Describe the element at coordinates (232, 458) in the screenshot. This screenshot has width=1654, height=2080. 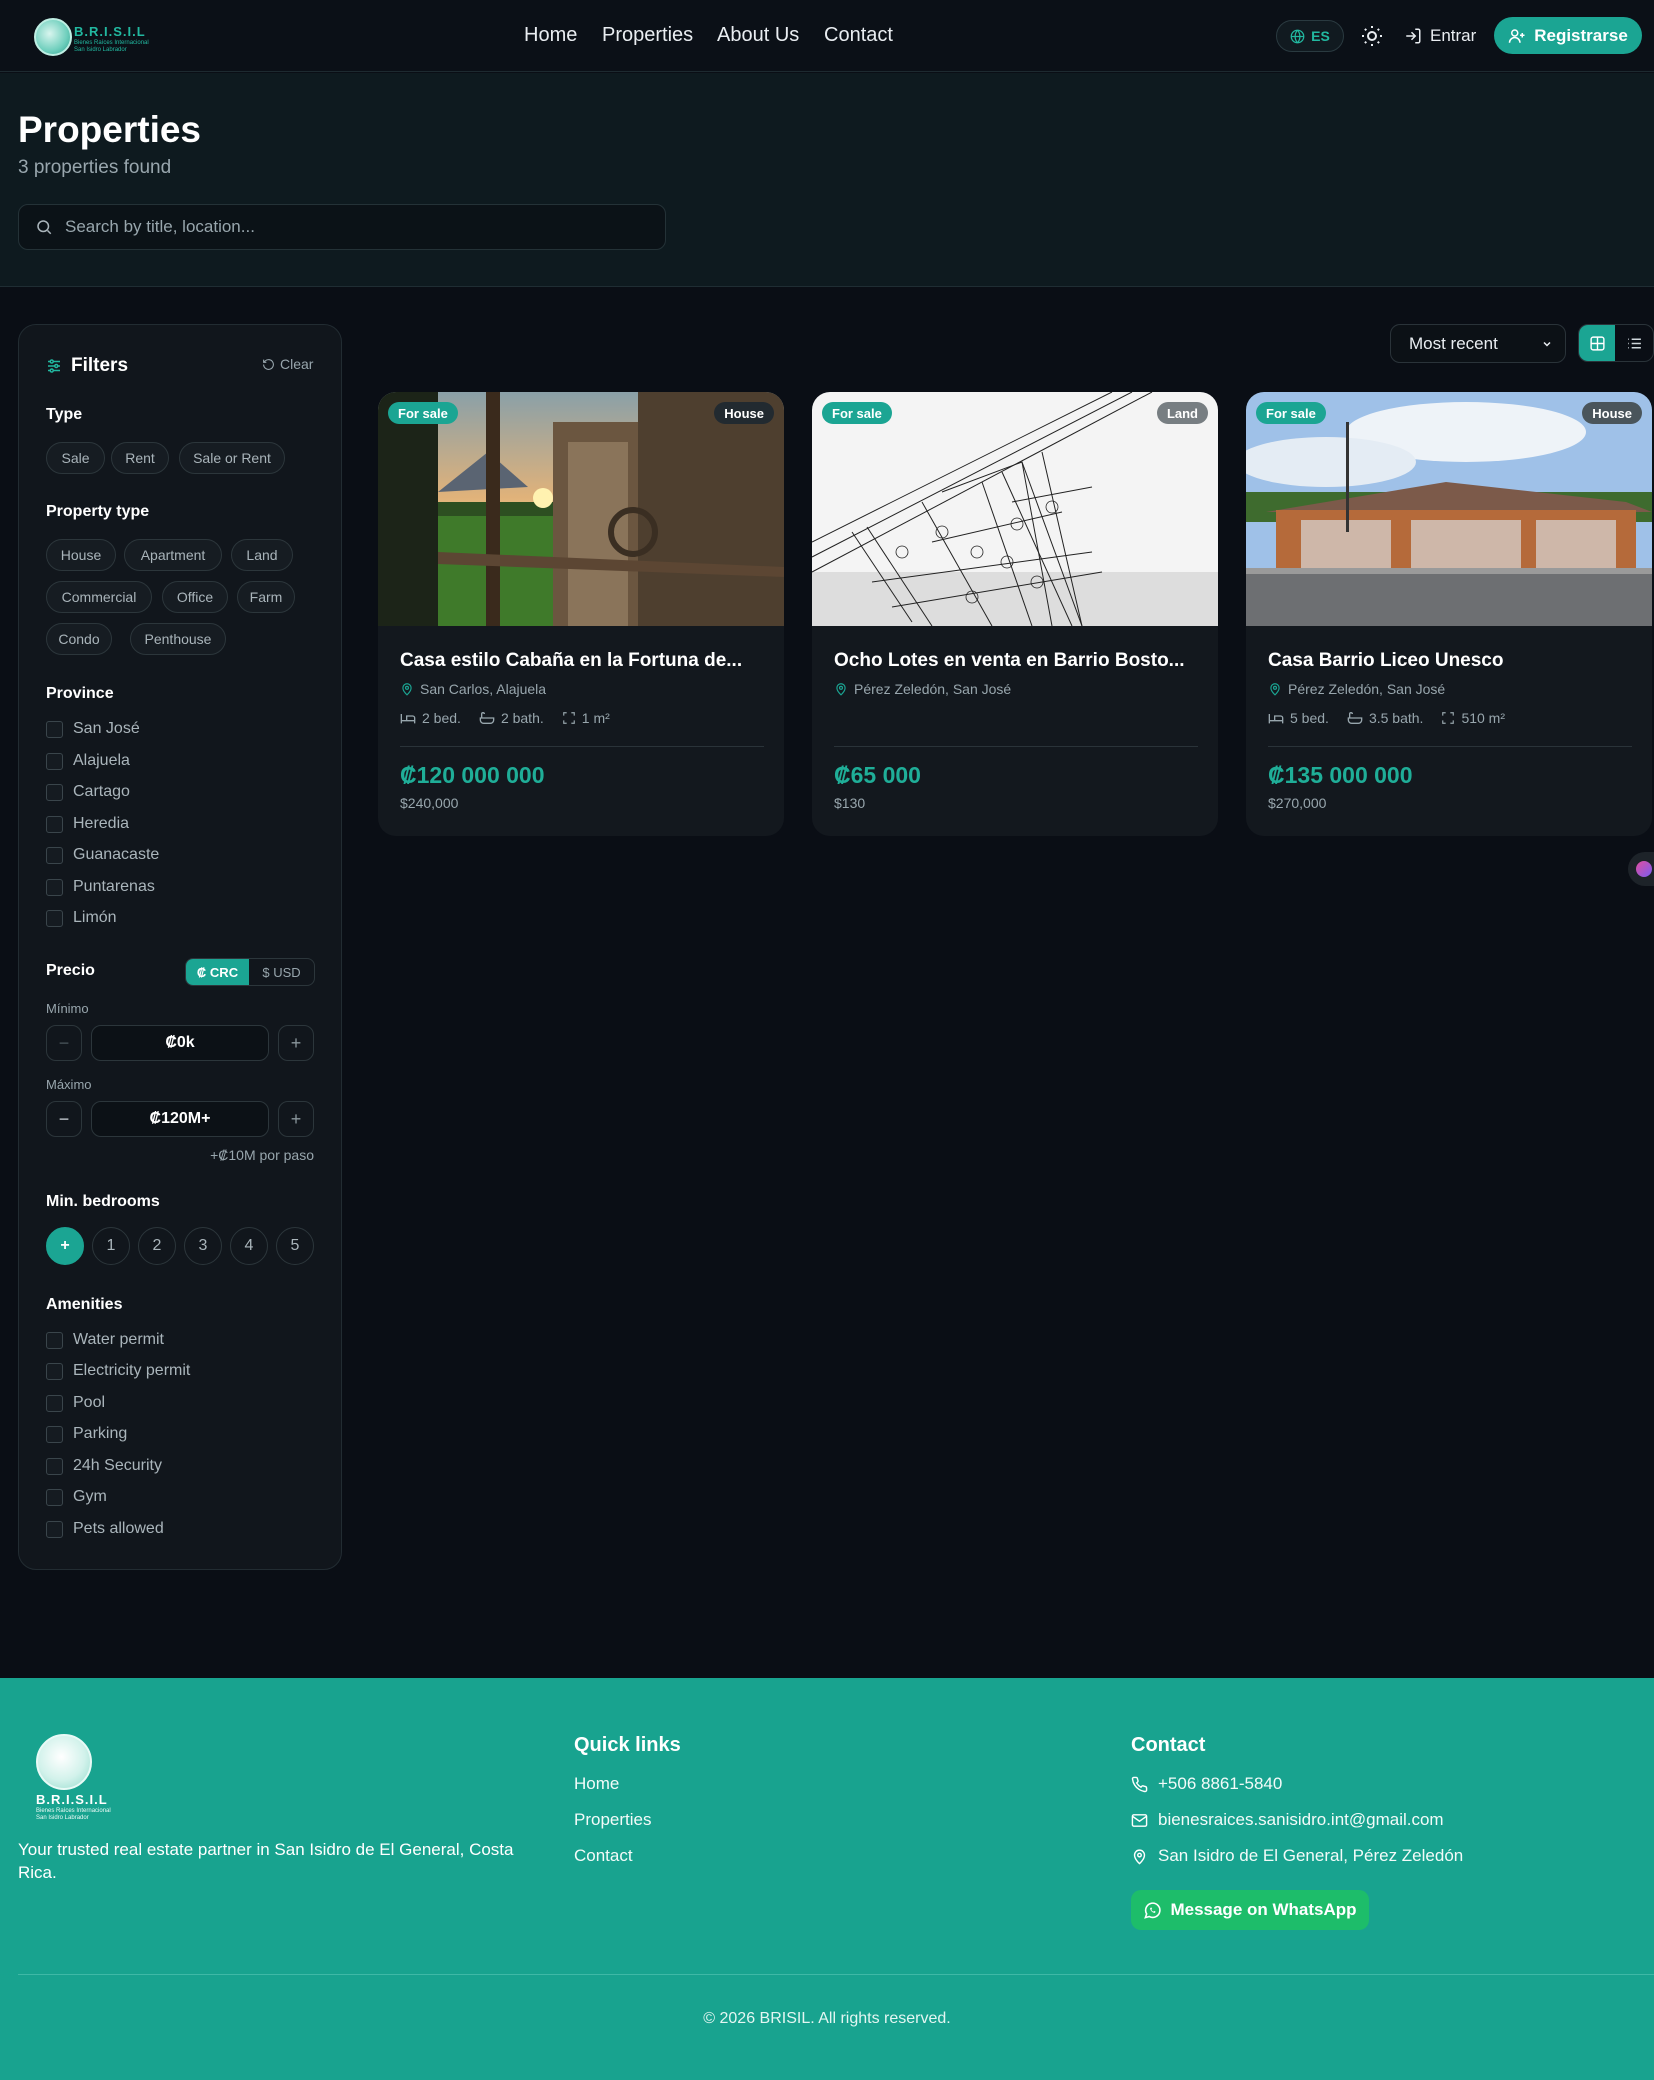
I see `type-chip-sale-or-rent: Sale or Rent` at that location.